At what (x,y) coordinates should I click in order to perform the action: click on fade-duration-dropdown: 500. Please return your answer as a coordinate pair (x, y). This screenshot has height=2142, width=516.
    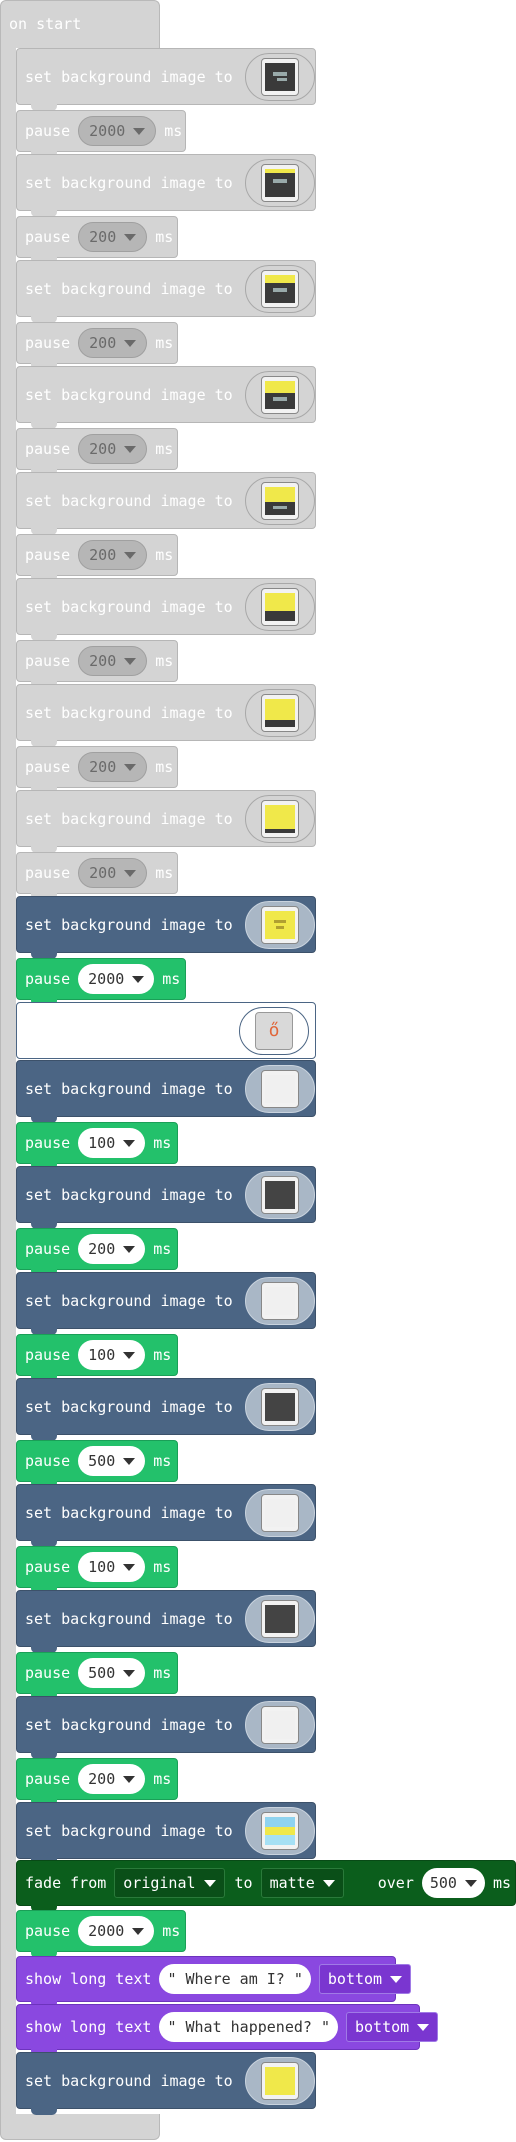
    Looking at the image, I should click on (453, 1883).